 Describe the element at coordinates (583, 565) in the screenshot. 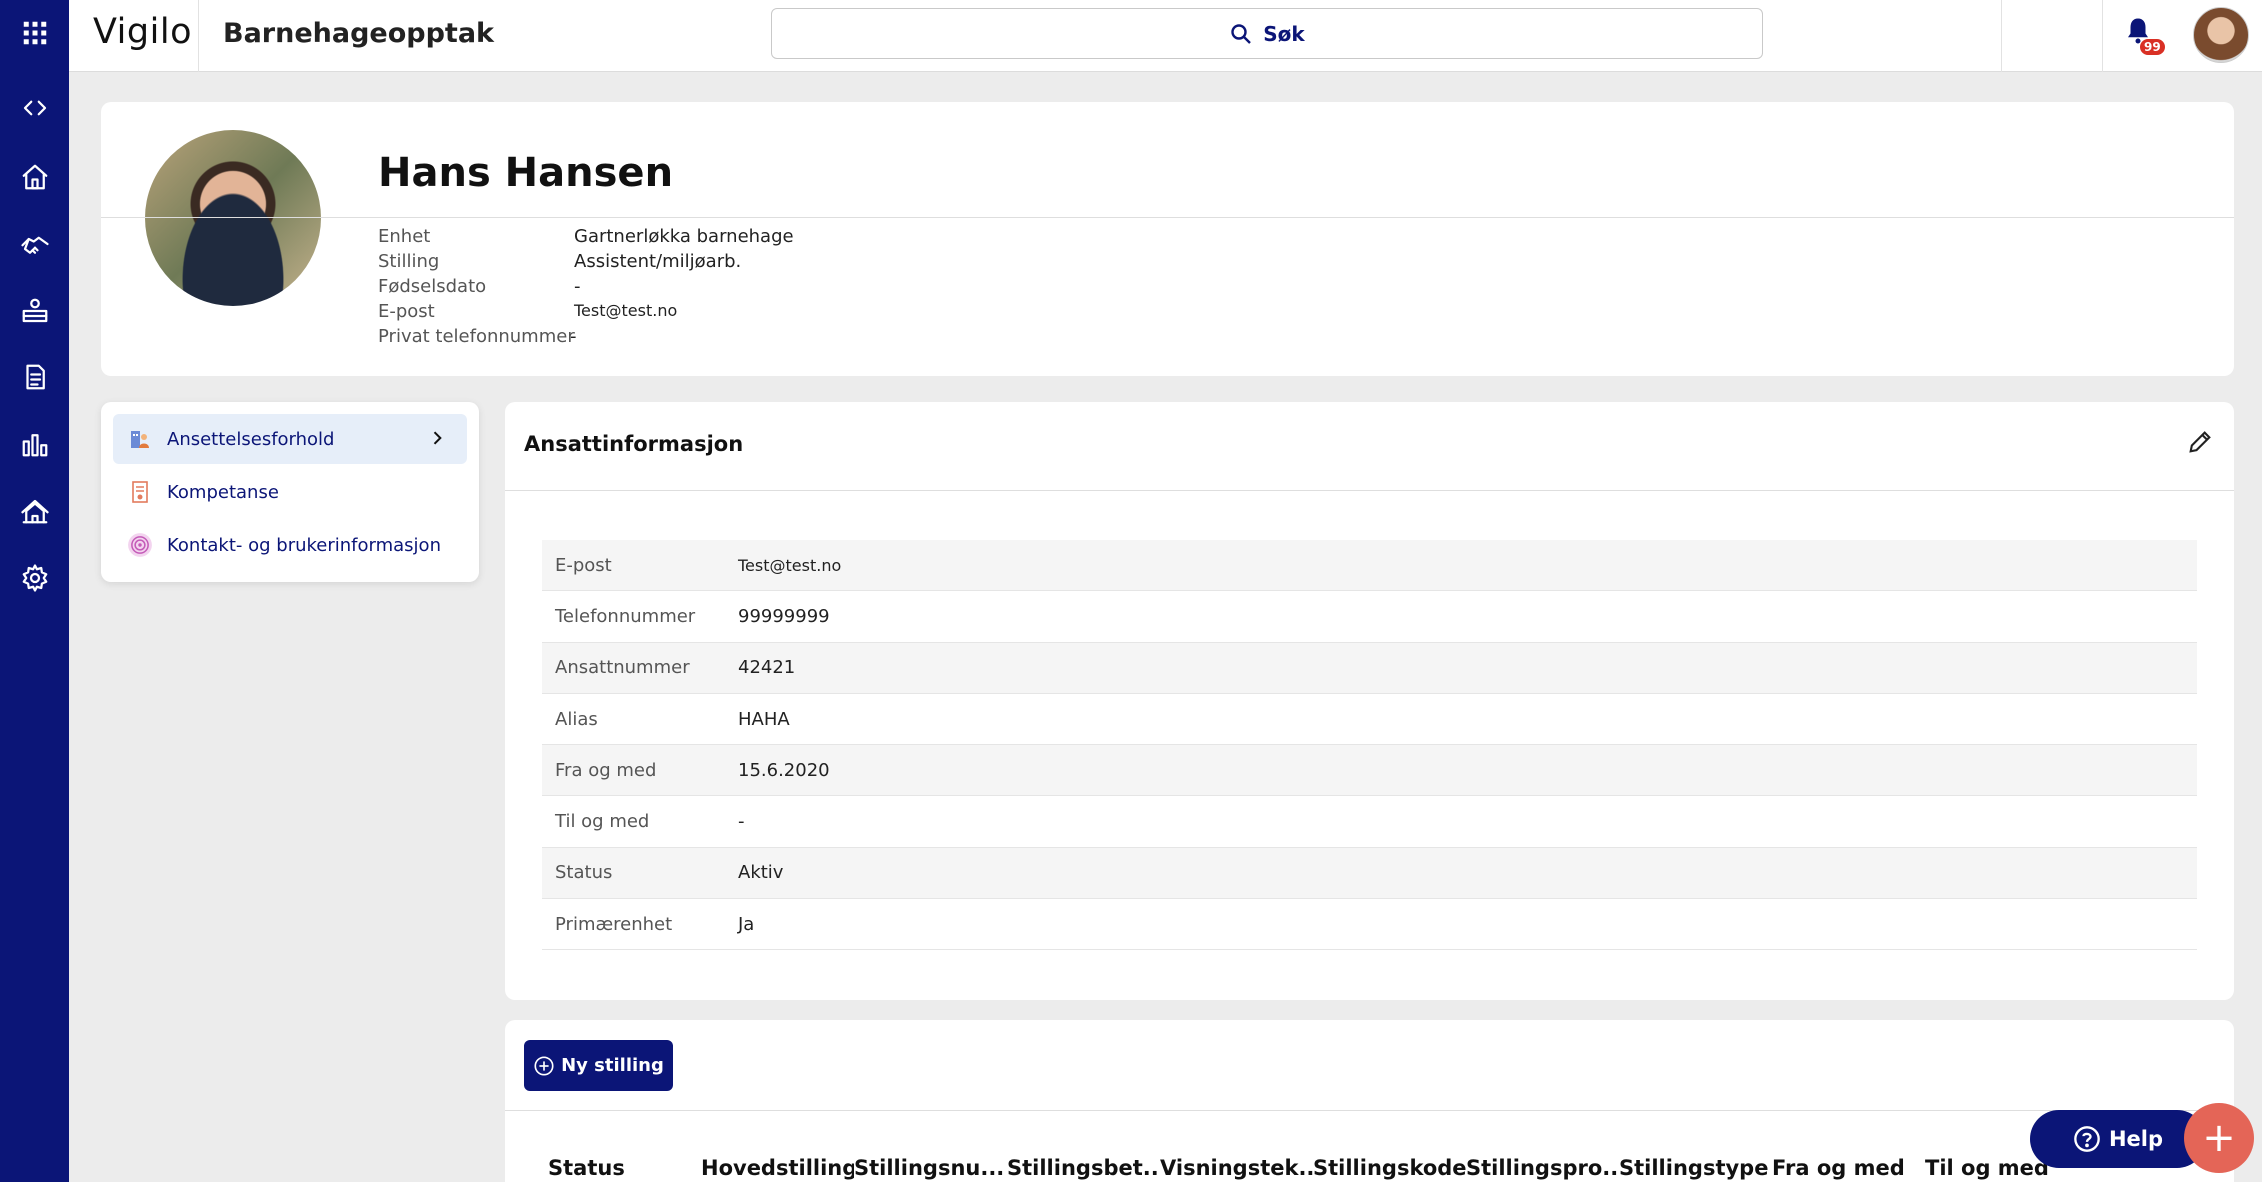

I see `row-label: E-post` at that location.